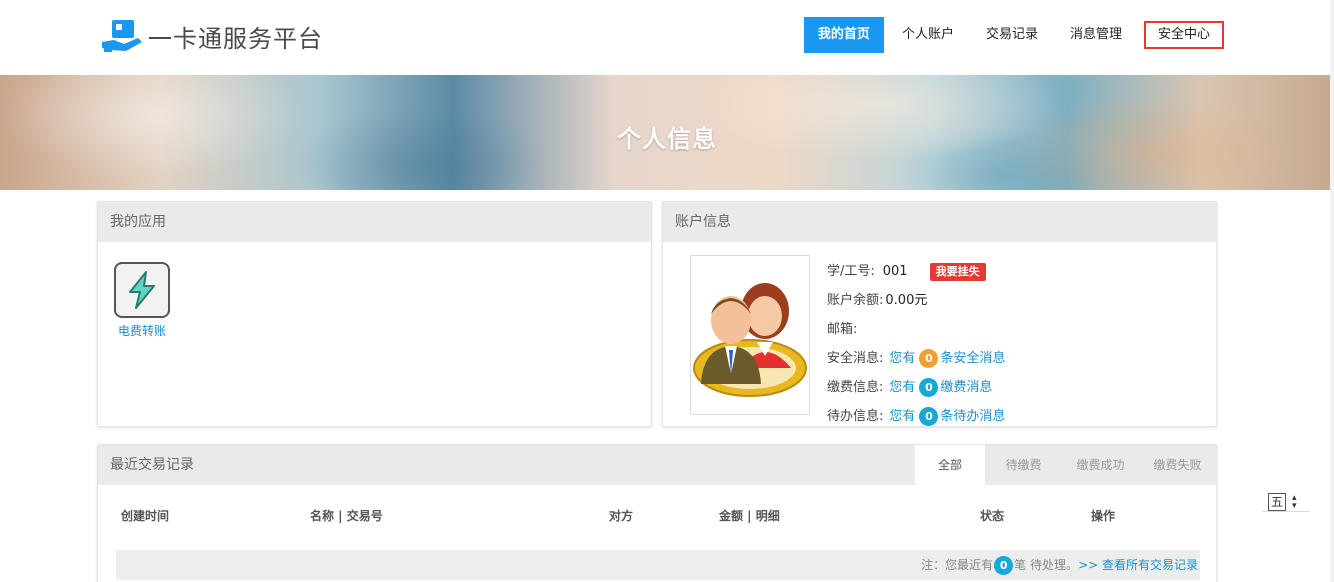  I want to click on label-email: 邮箱:, so click(842, 329).